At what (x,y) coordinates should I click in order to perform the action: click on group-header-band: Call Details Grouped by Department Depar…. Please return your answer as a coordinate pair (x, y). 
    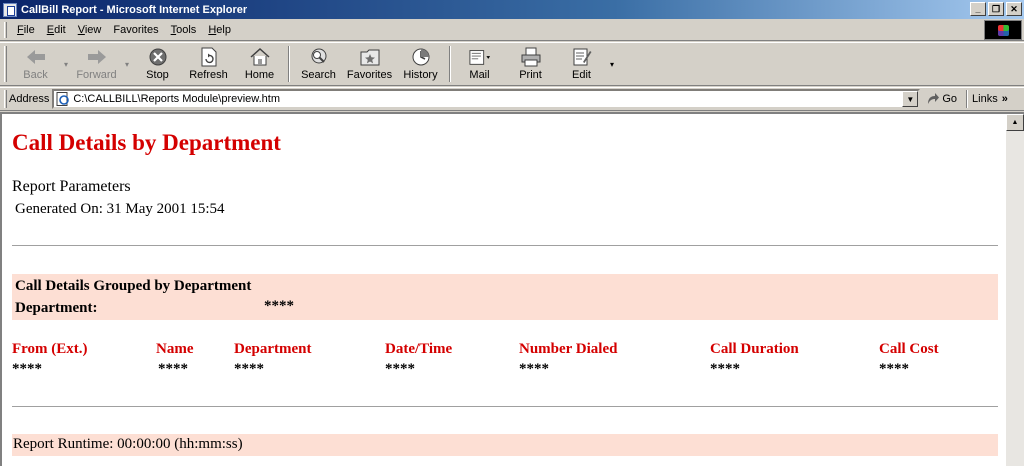
    Looking at the image, I should click on (505, 297).